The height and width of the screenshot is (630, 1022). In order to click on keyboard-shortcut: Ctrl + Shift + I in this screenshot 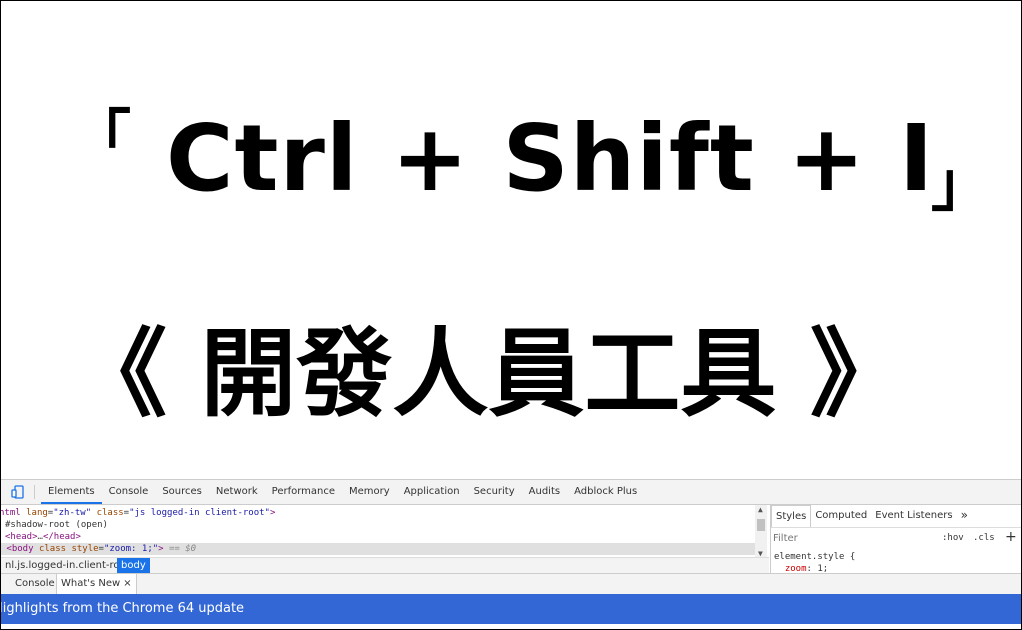, I will do `click(550, 158)`.